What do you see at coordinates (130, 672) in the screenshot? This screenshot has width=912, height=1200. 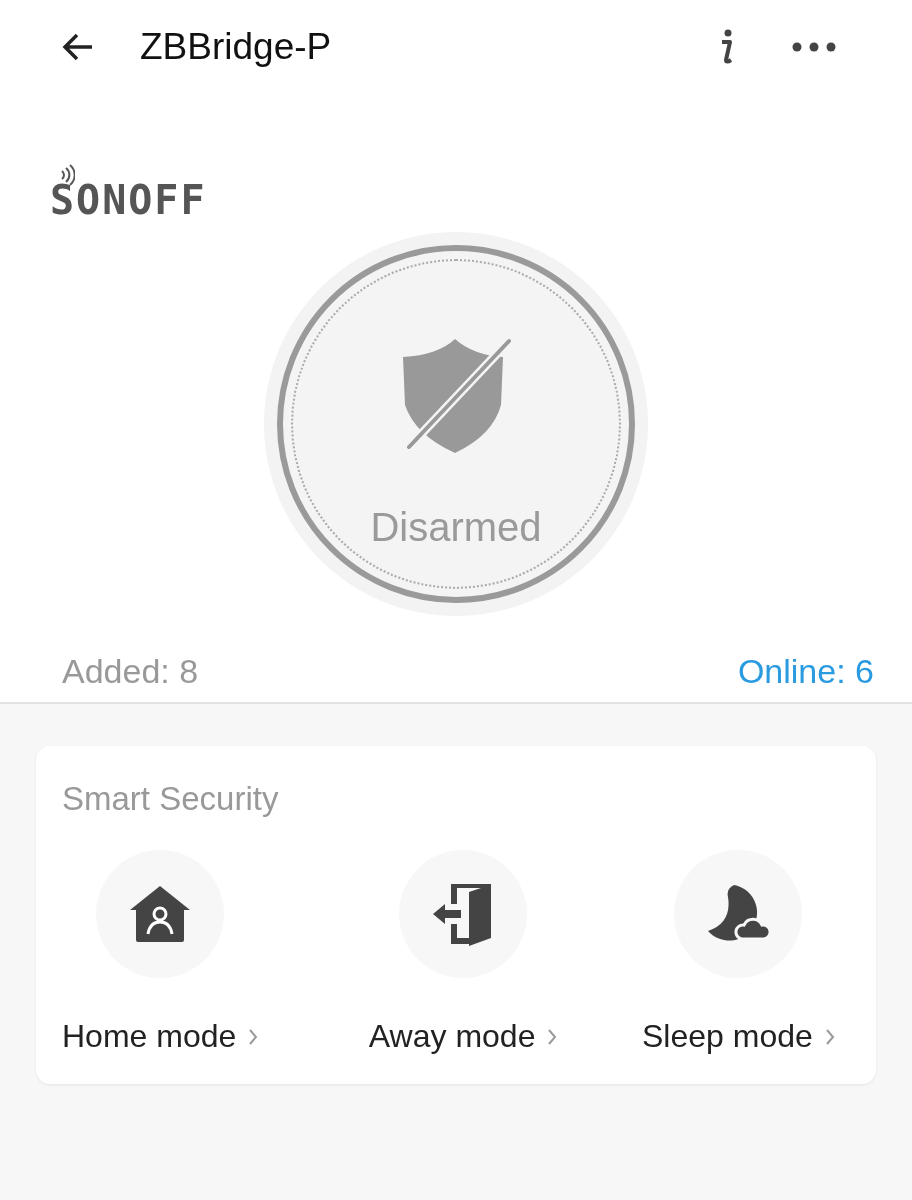 I see `added-count: Added: 8` at bounding box center [130, 672].